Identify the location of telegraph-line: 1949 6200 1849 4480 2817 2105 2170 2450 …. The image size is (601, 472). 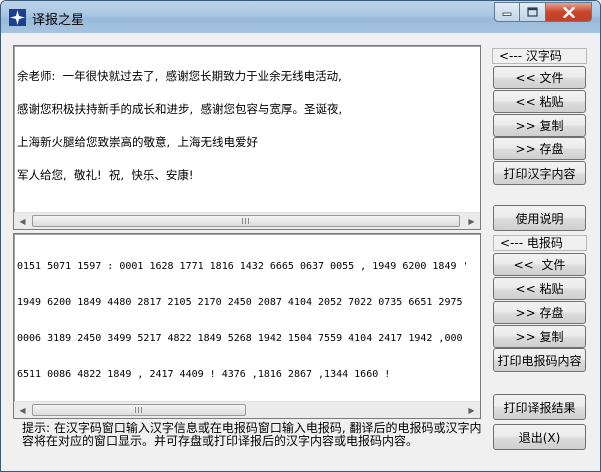
(240, 302).